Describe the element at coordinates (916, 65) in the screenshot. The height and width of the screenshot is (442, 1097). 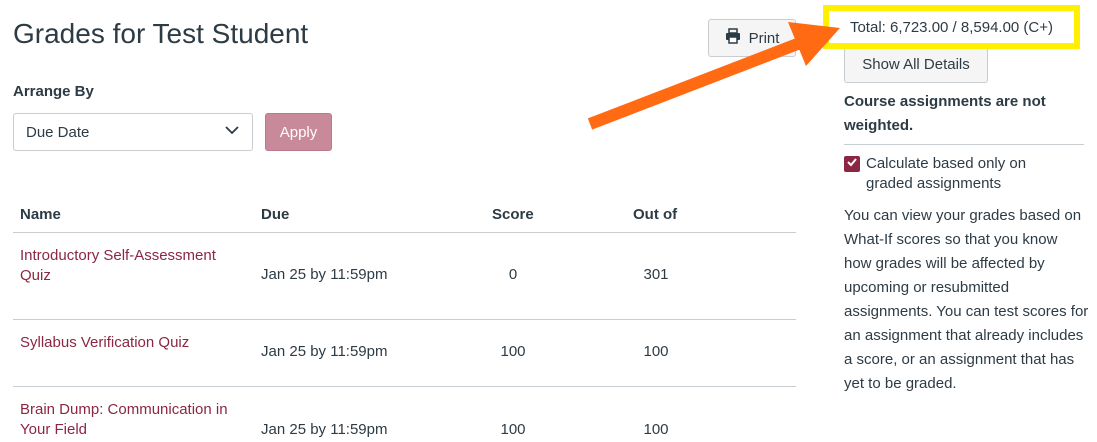
I see `show-all-details-button: Show All Details` at that location.